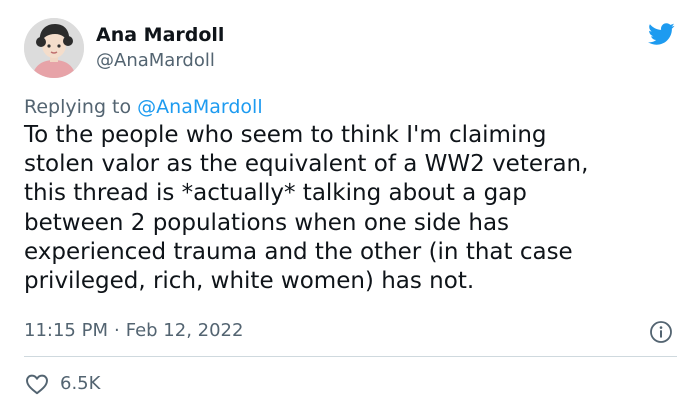 This screenshot has height=410, width=700. Describe the element at coordinates (78, 107) in the screenshot. I see `replying-prefix: Replying to` at that location.